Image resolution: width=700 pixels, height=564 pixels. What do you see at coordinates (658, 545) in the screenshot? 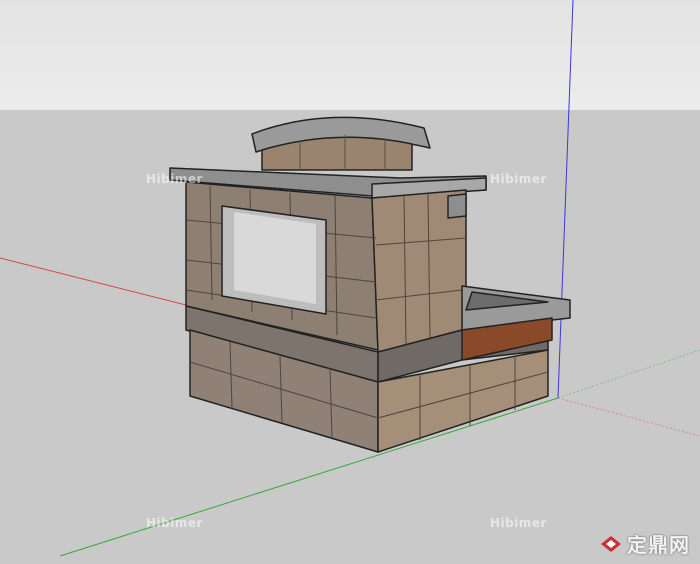
I see `logo-text: 定鼎网` at bounding box center [658, 545].